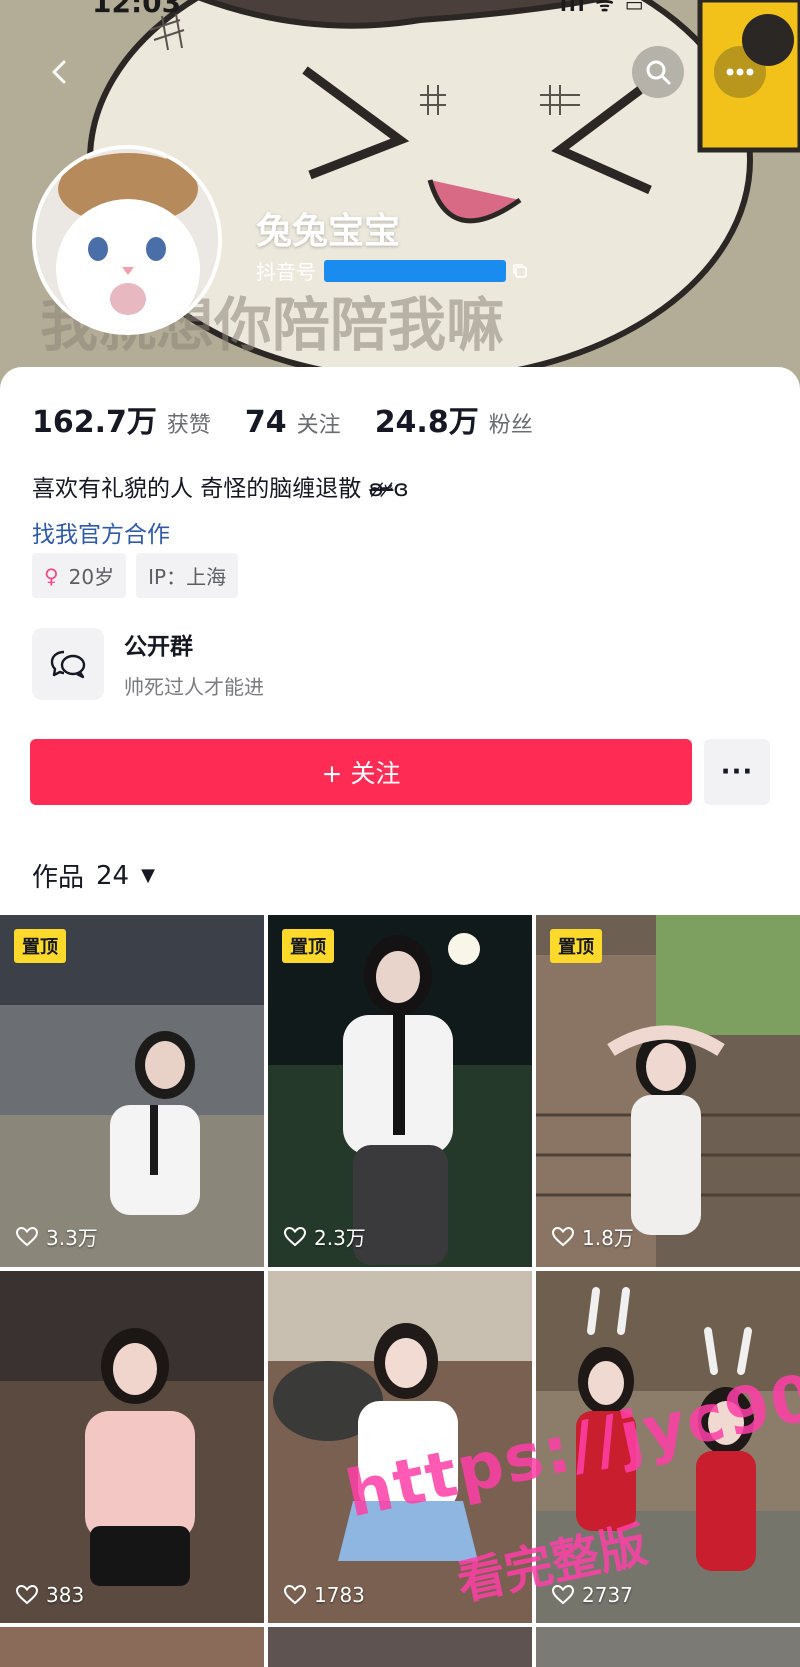 The image size is (800, 1667). What do you see at coordinates (194, 687) in the screenshot?
I see `group-subtitle: 帅死过人才能进` at bounding box center [194, 687].